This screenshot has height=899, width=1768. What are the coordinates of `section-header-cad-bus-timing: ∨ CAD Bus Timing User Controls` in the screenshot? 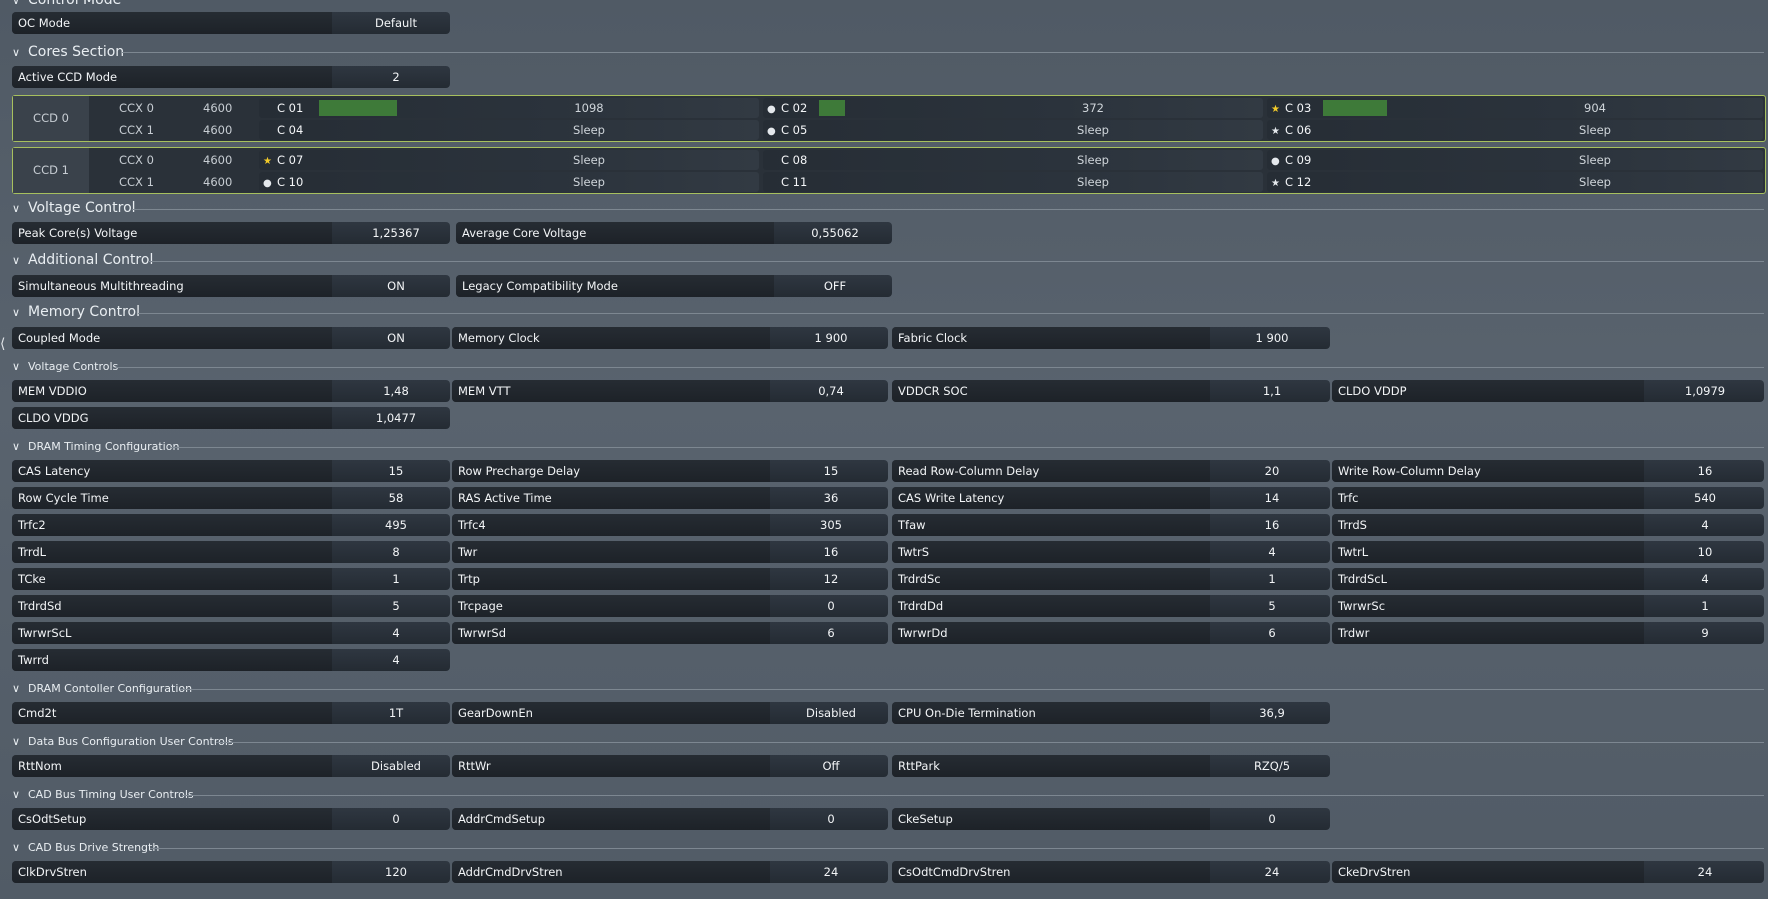 It's located at (103, 794).